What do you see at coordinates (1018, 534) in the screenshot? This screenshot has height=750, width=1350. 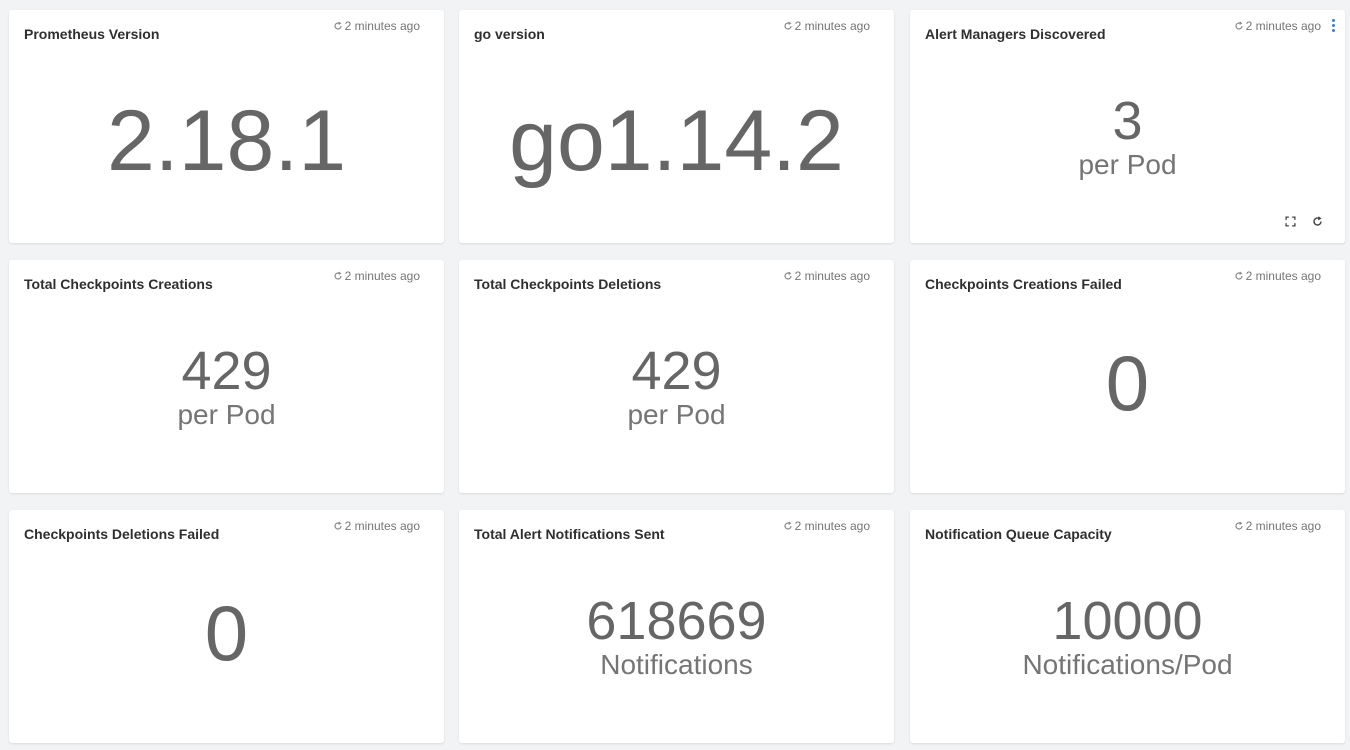 I see `card-title: Notification Queue Capacity` at bounding box center [1018, 534].